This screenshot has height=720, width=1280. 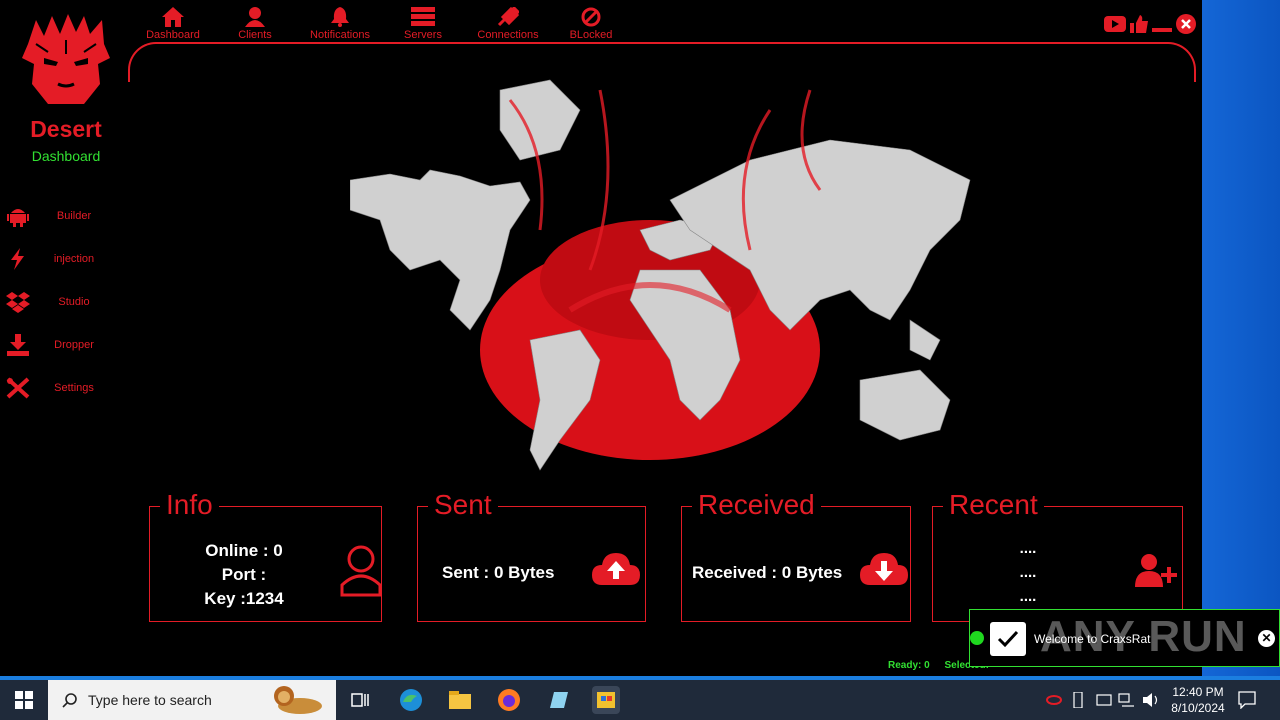 What do you see at coordinates (74, 216) in the screenshot?
I see `sidebar-item-label: Builder` at bounding box center [74, 216].